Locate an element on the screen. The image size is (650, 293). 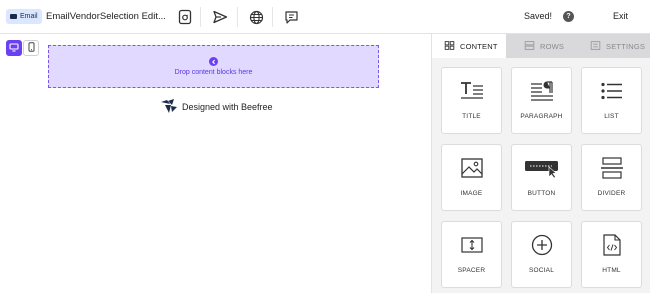
help-icon: ? is located at coordinates (568, 16).